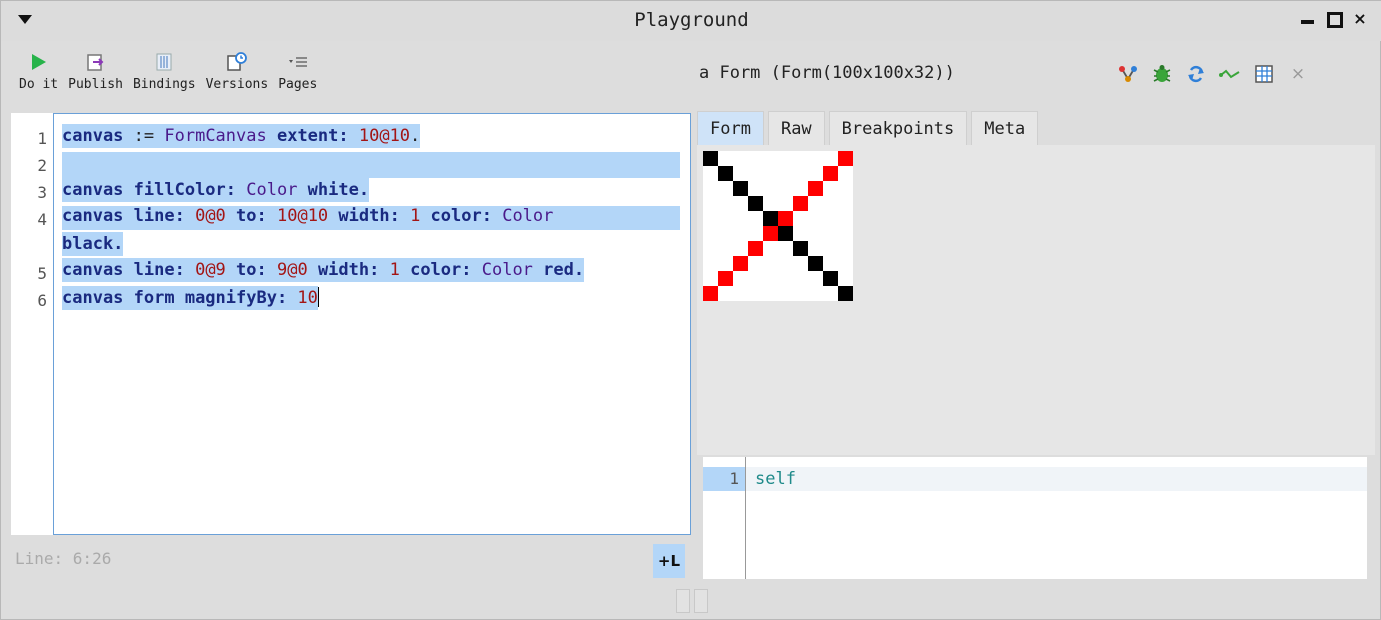  I want to click on inspector-tabs: Form Raw Breakpoints Meta, so click(868, 128).